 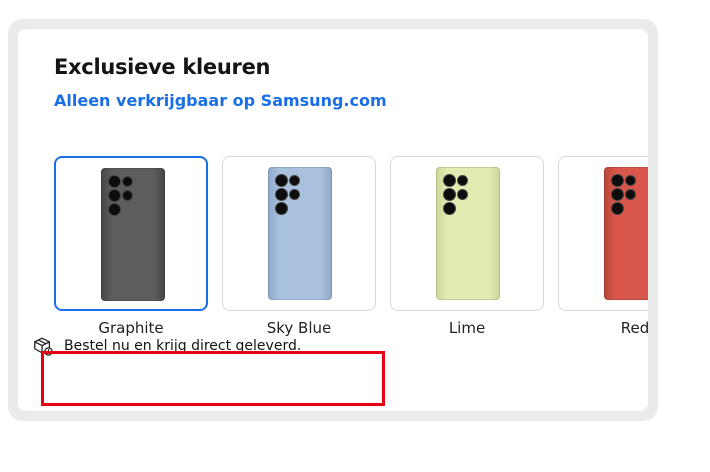 I want to click on color-label: Lime, so click(x=467, y=328).